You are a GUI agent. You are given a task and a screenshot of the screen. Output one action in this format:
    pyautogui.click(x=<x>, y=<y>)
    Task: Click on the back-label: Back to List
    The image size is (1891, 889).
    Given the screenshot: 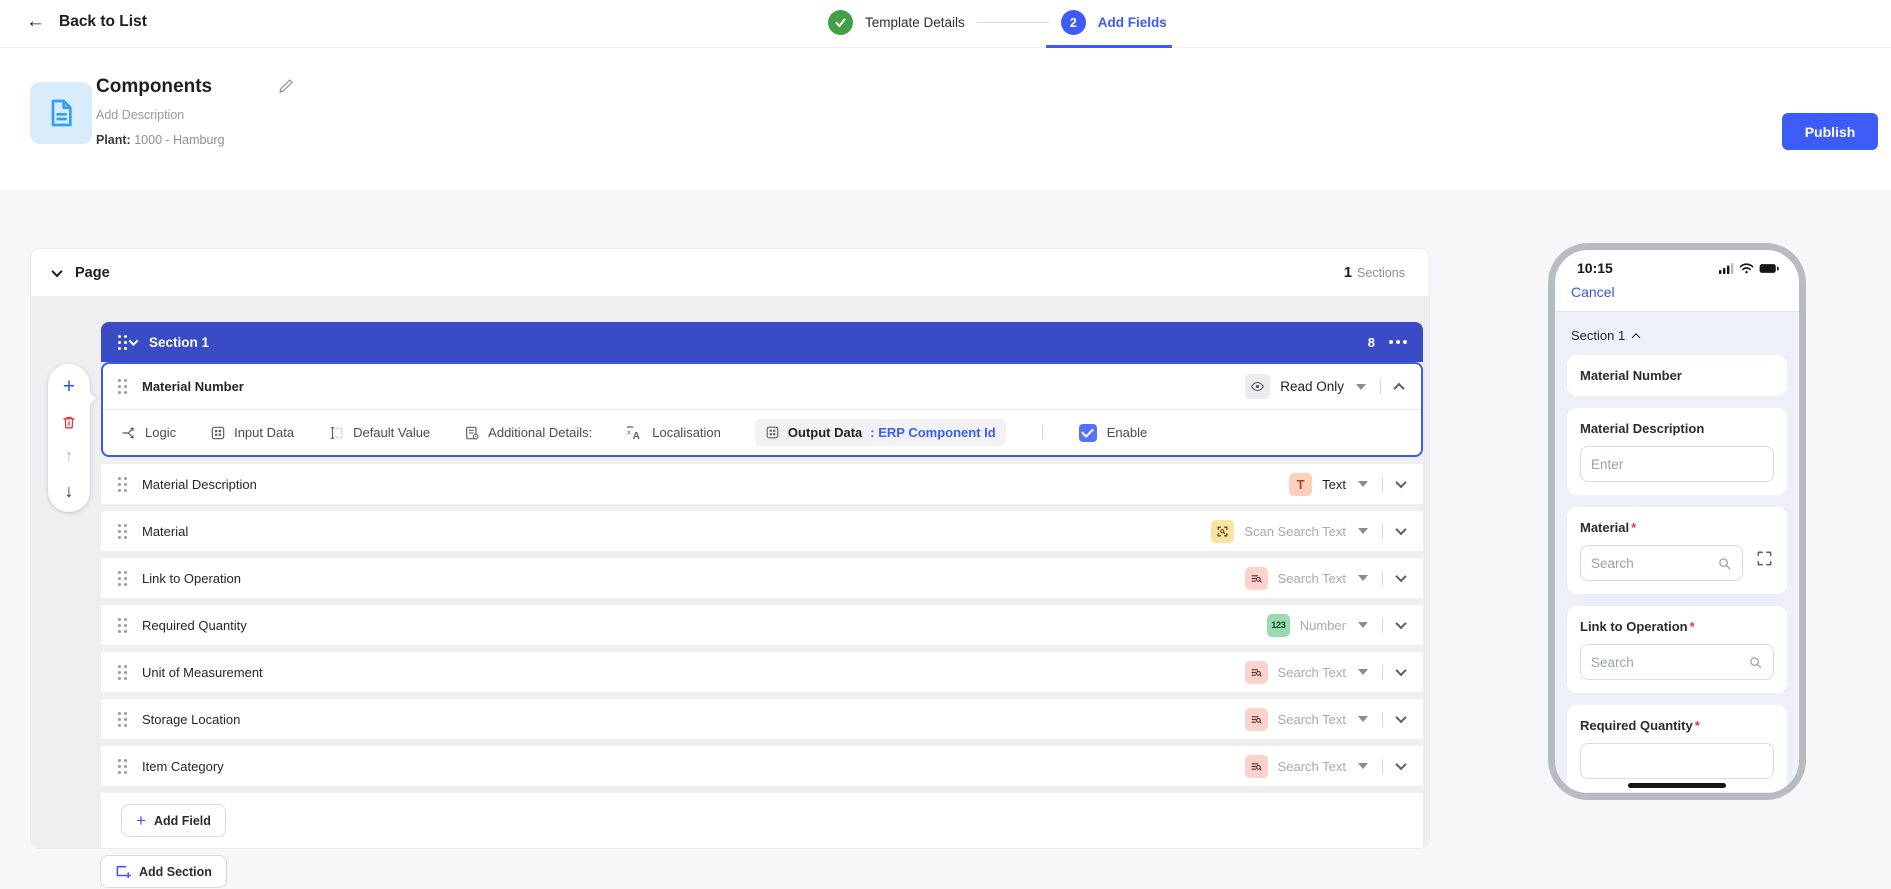 What is the action you would take?
    pyautogui.click(x=103, y=21)
    